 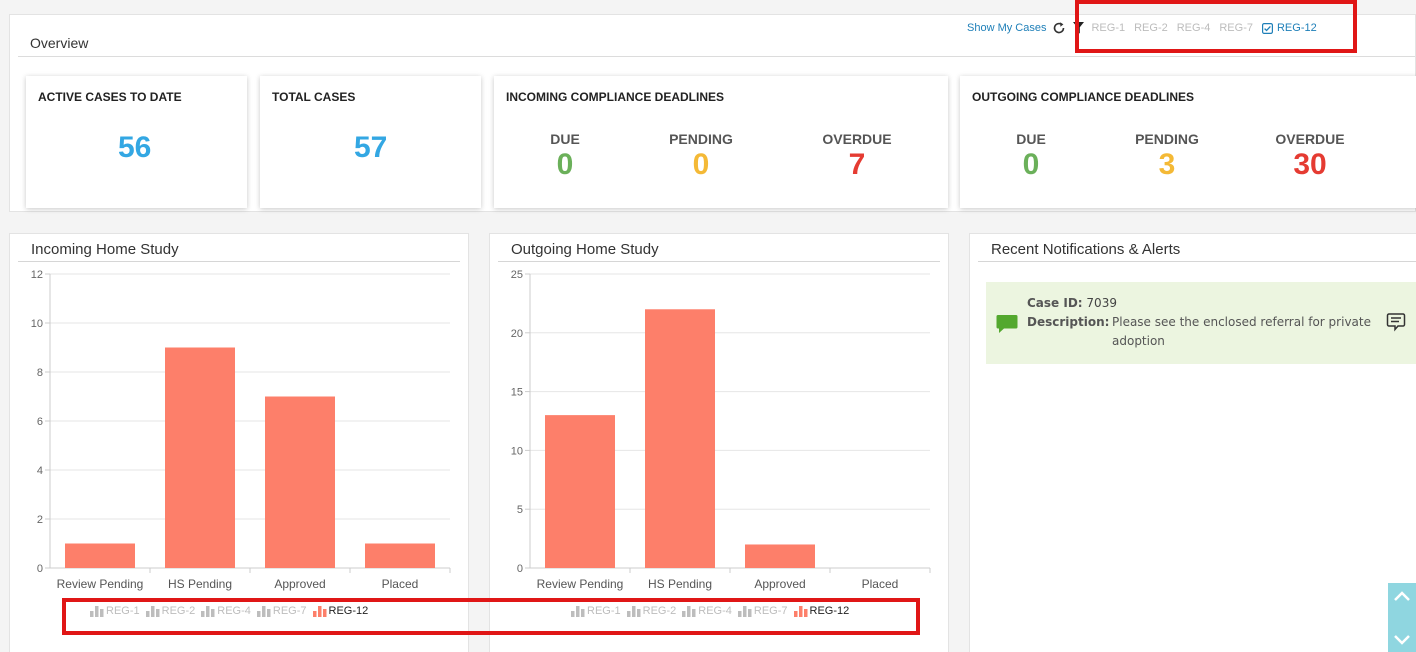 What do you see at coordinates (1101, 303) in the screenshot?
I see `case-id-value: 7039` at bounding box center [1101, 303].